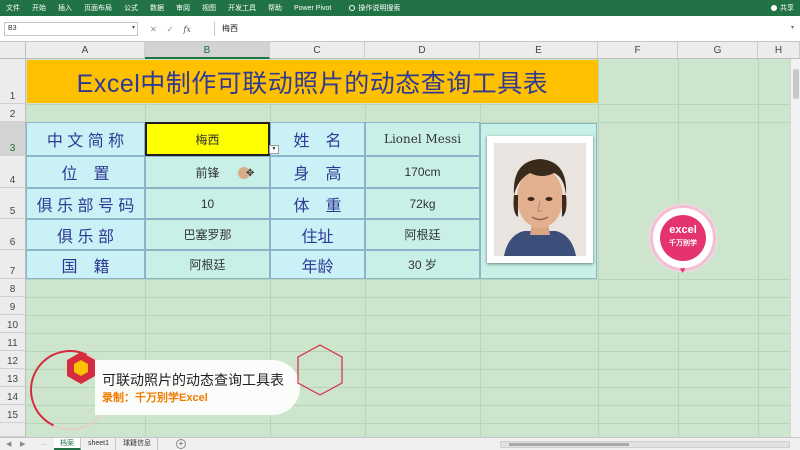 The image size is (800, 450). I want to click on column-header-g: G, so click(718, 50).